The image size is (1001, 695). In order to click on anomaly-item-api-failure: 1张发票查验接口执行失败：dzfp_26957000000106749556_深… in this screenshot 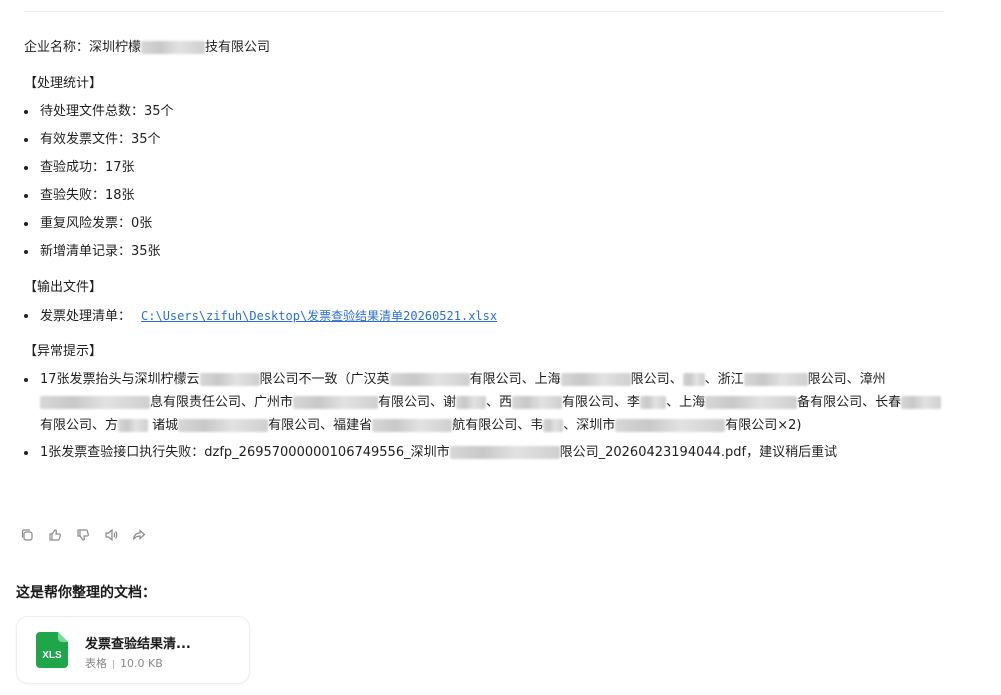, I will do `click(489, 453)`.